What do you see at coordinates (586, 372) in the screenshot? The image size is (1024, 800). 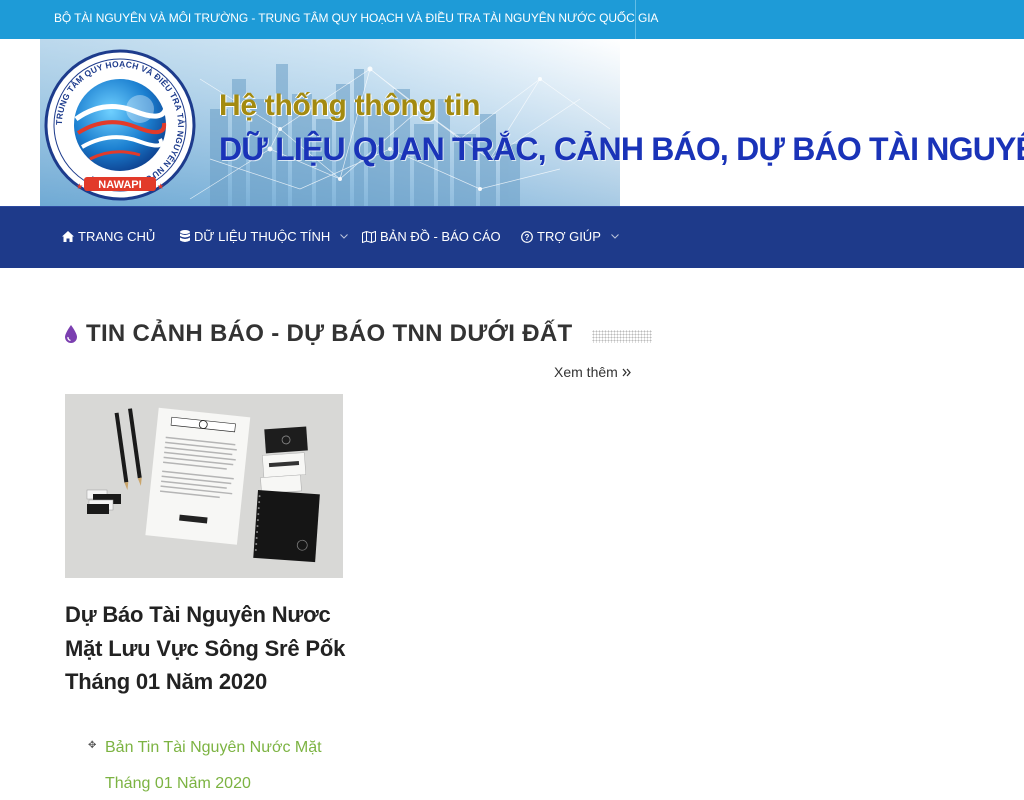 I see `see-more-label: Xem thêm` at bounding box center [586, 372].